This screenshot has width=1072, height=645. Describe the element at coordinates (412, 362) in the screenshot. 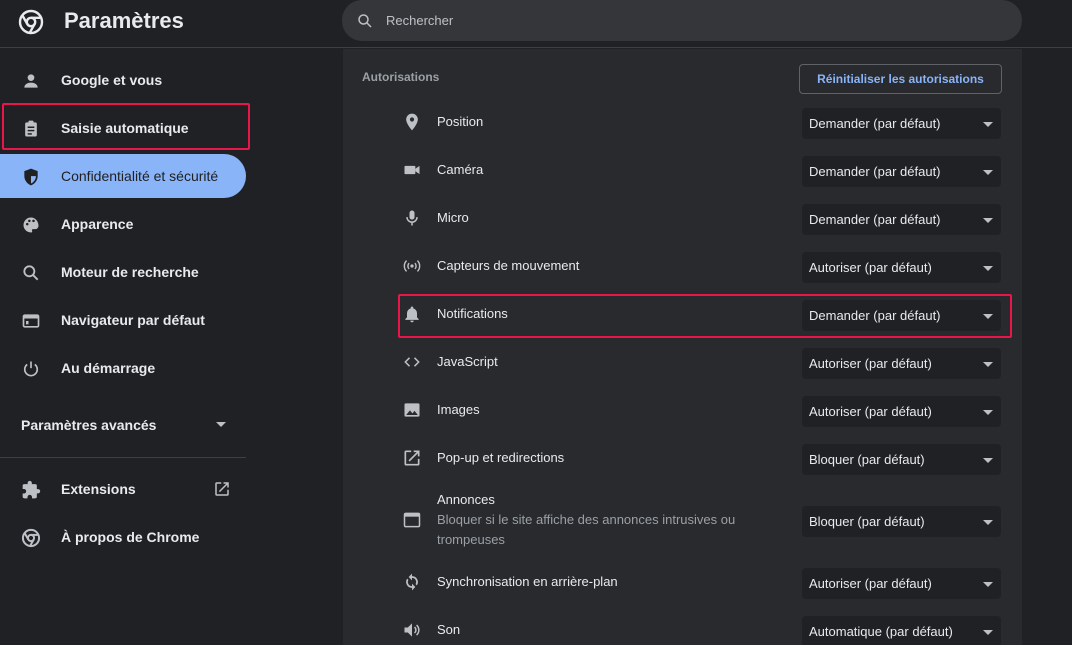

I see `code-icon` at that location.